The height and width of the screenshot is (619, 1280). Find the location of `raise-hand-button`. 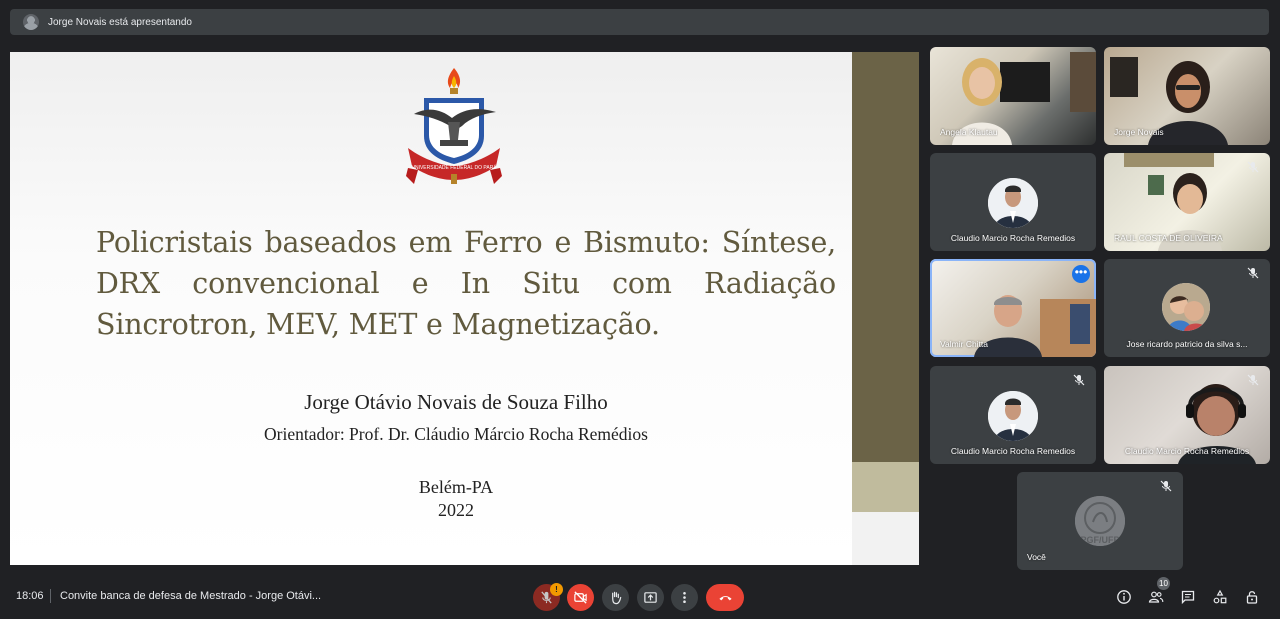

raise-hand-button is located at coordinates (615, 597).